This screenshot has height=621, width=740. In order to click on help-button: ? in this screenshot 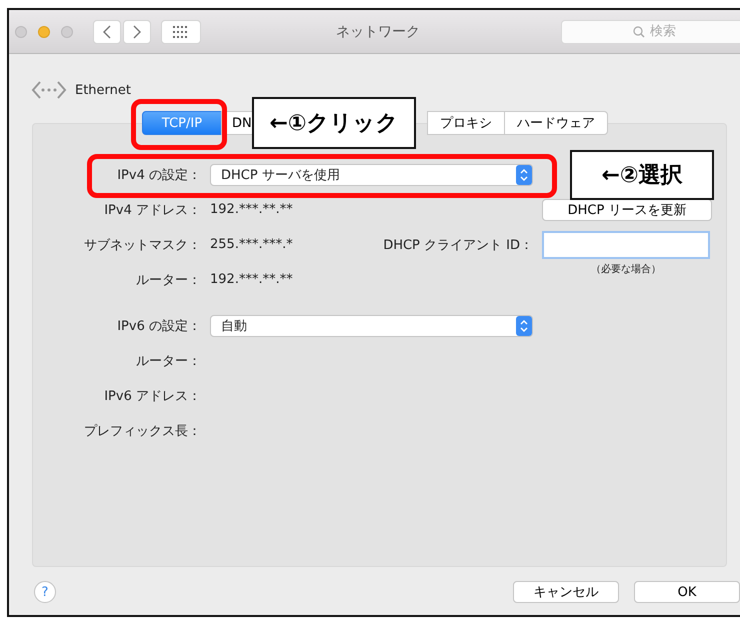, I will do `click(45, 592)`.